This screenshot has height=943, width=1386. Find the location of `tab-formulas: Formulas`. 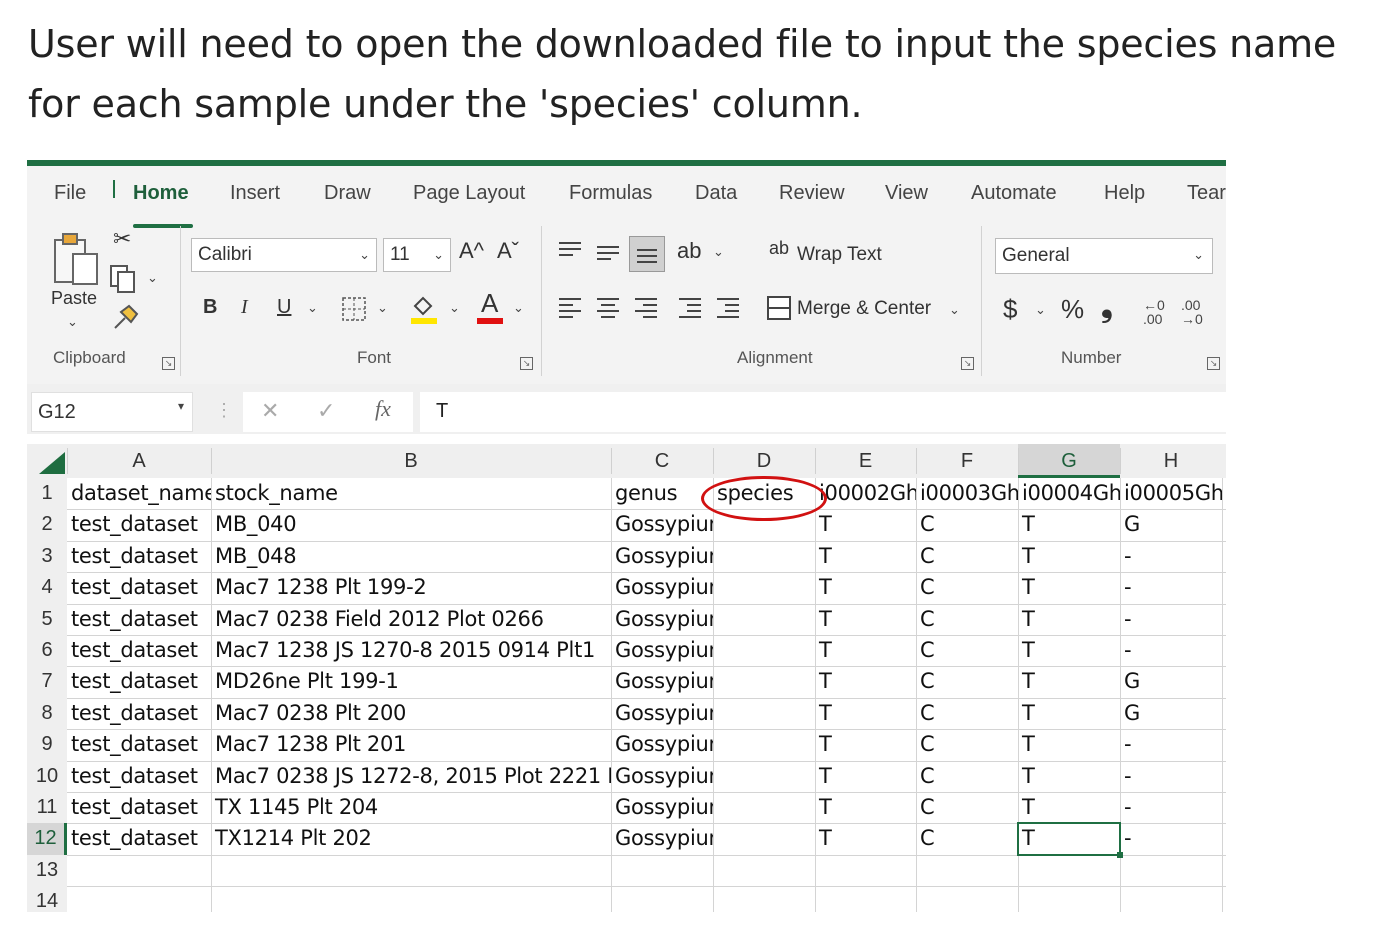

tab-formulas: Formulas is located at coordinates (610, 193).